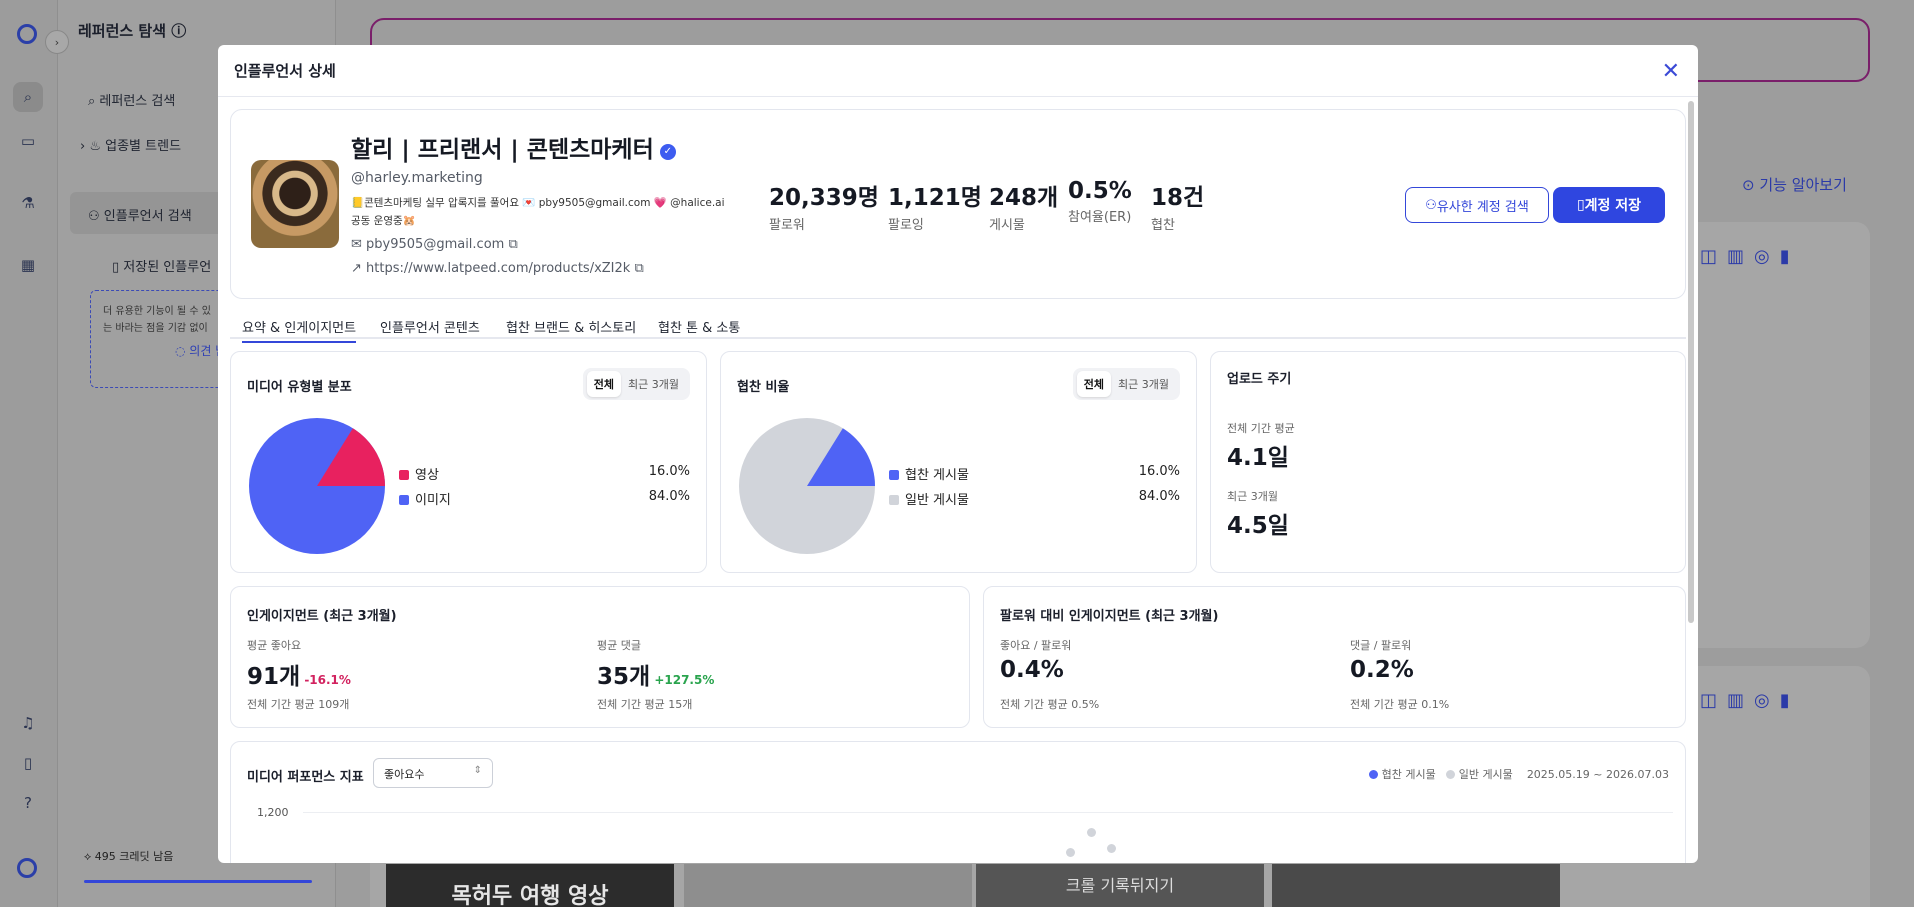 The height and width of the screenshot is (907, 1914). Describe the element at coordinates (958, 71) in the screenshot. I see `modal-header: 인플루언서 상세 ✕` at that location.